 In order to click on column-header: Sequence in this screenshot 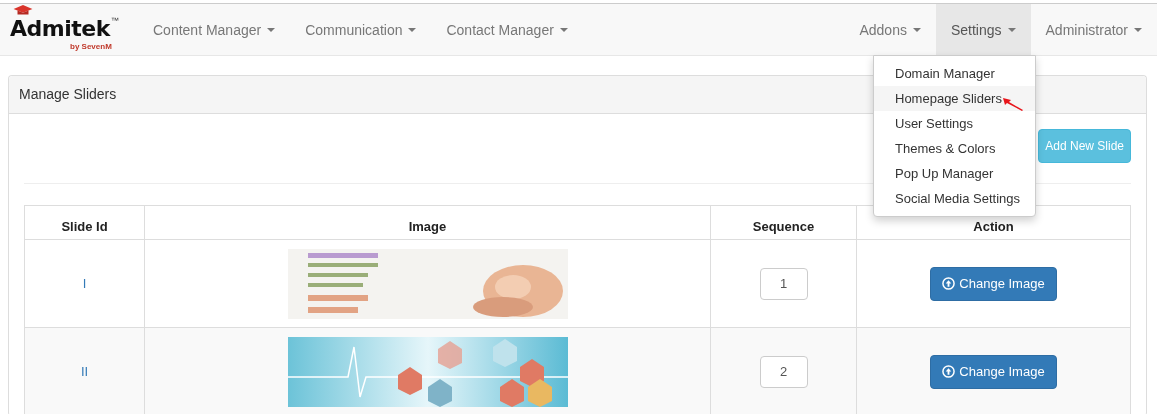, I will do `click(783, 222)`.